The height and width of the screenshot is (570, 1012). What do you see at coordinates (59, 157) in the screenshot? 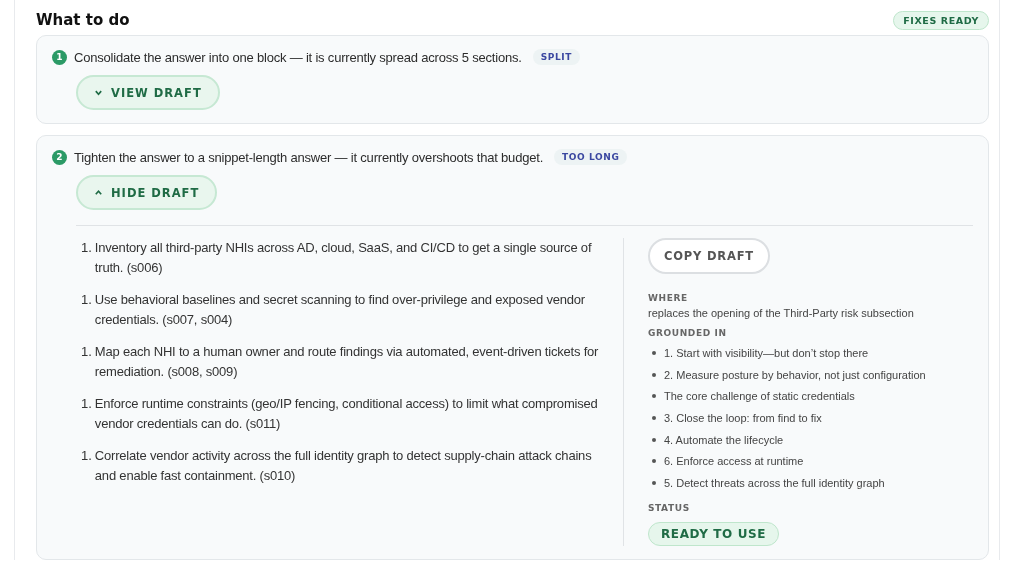
I see `step-number: 2` at bounding box center [59, 157].